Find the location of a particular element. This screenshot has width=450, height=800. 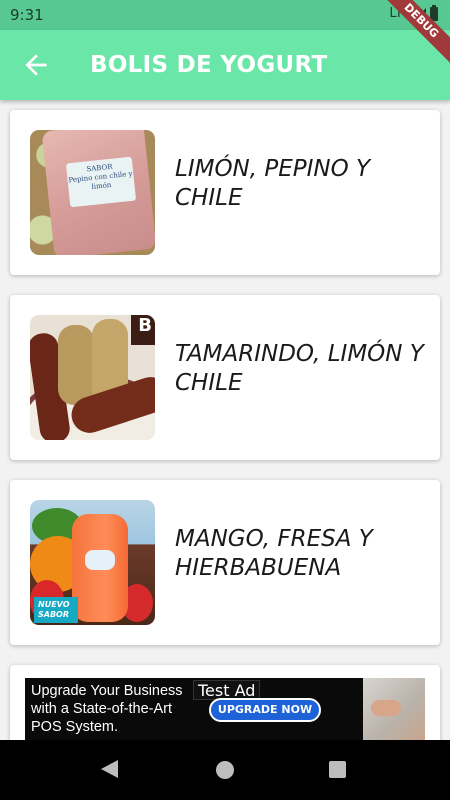

navigation-bar is located at coordinates (225, 770).